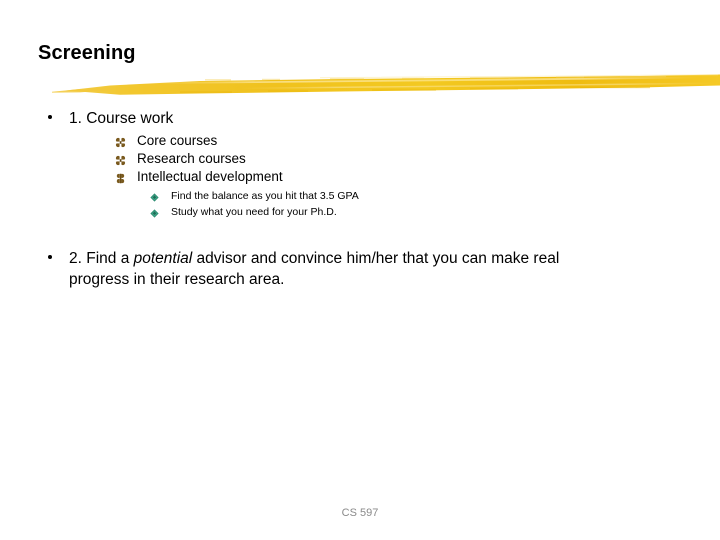  I want to click on list-item-level3: Find the balance as you hit that 3.5 GPA, so click(254, 196).